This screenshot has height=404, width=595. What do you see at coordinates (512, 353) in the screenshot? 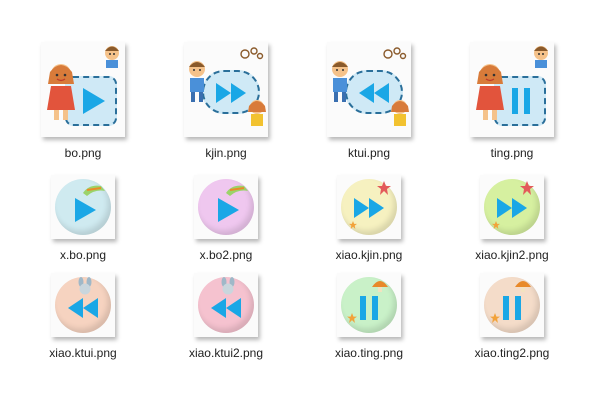
I see `file-name: xiao.ting2.png` at bounding box center [512, 353].